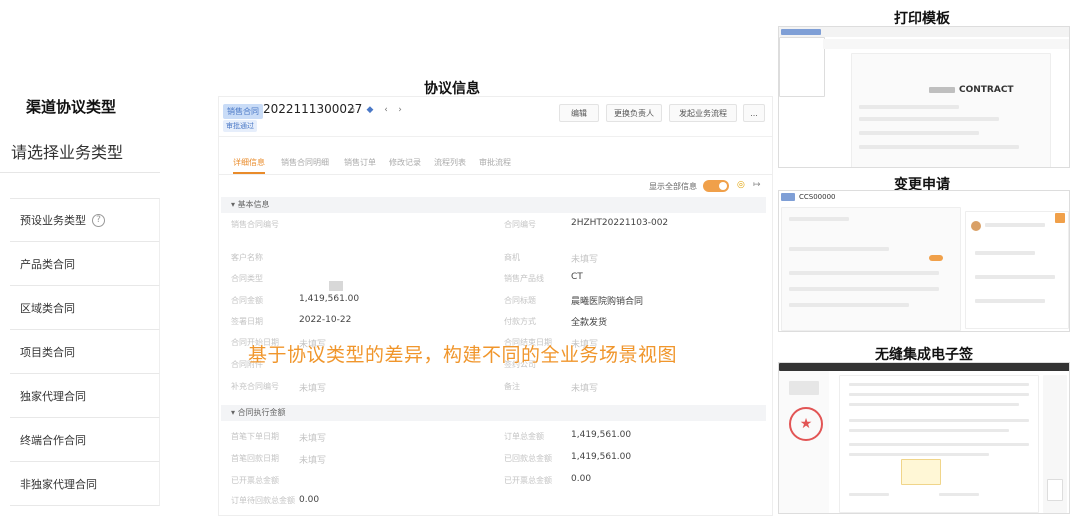 The image size is (1080, 517). What do you see at coordinates (741, 185) in the screenshot?
I see `info-icon: ◎` at bounding box center [741, 185].